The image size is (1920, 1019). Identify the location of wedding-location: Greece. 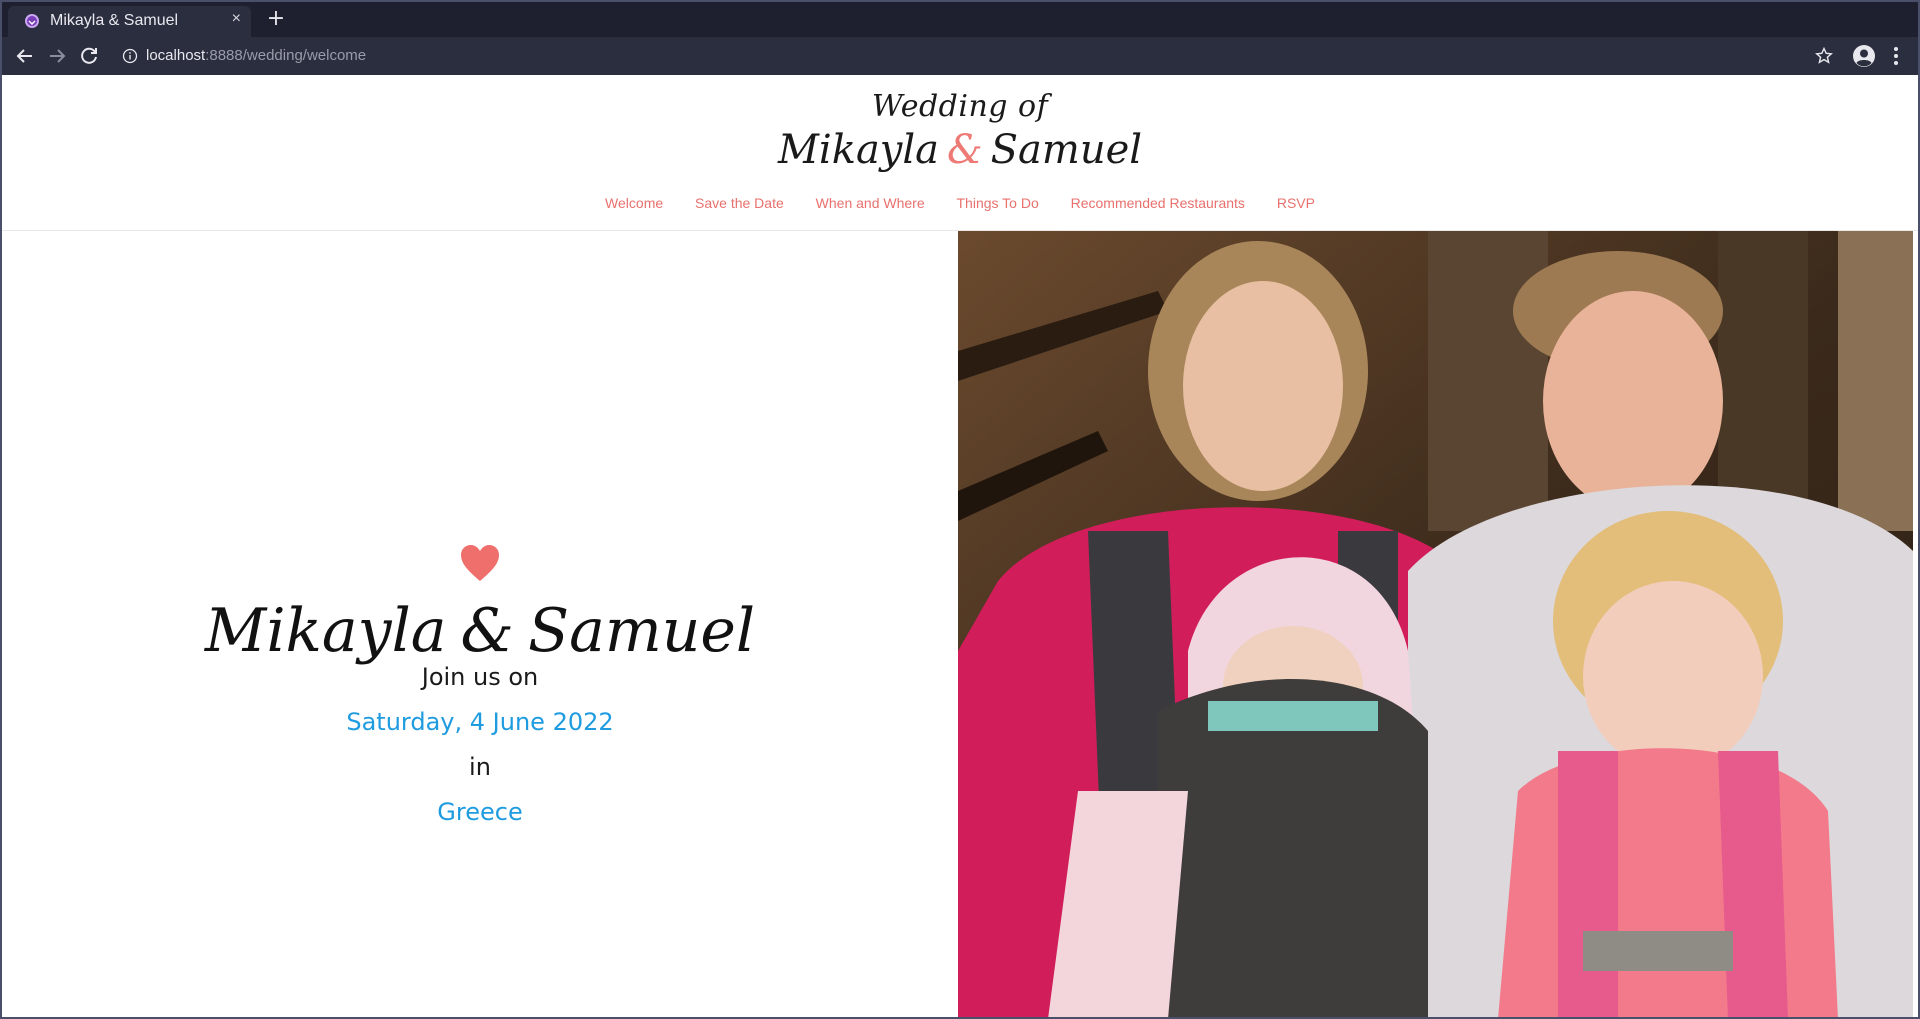
(480, 812).